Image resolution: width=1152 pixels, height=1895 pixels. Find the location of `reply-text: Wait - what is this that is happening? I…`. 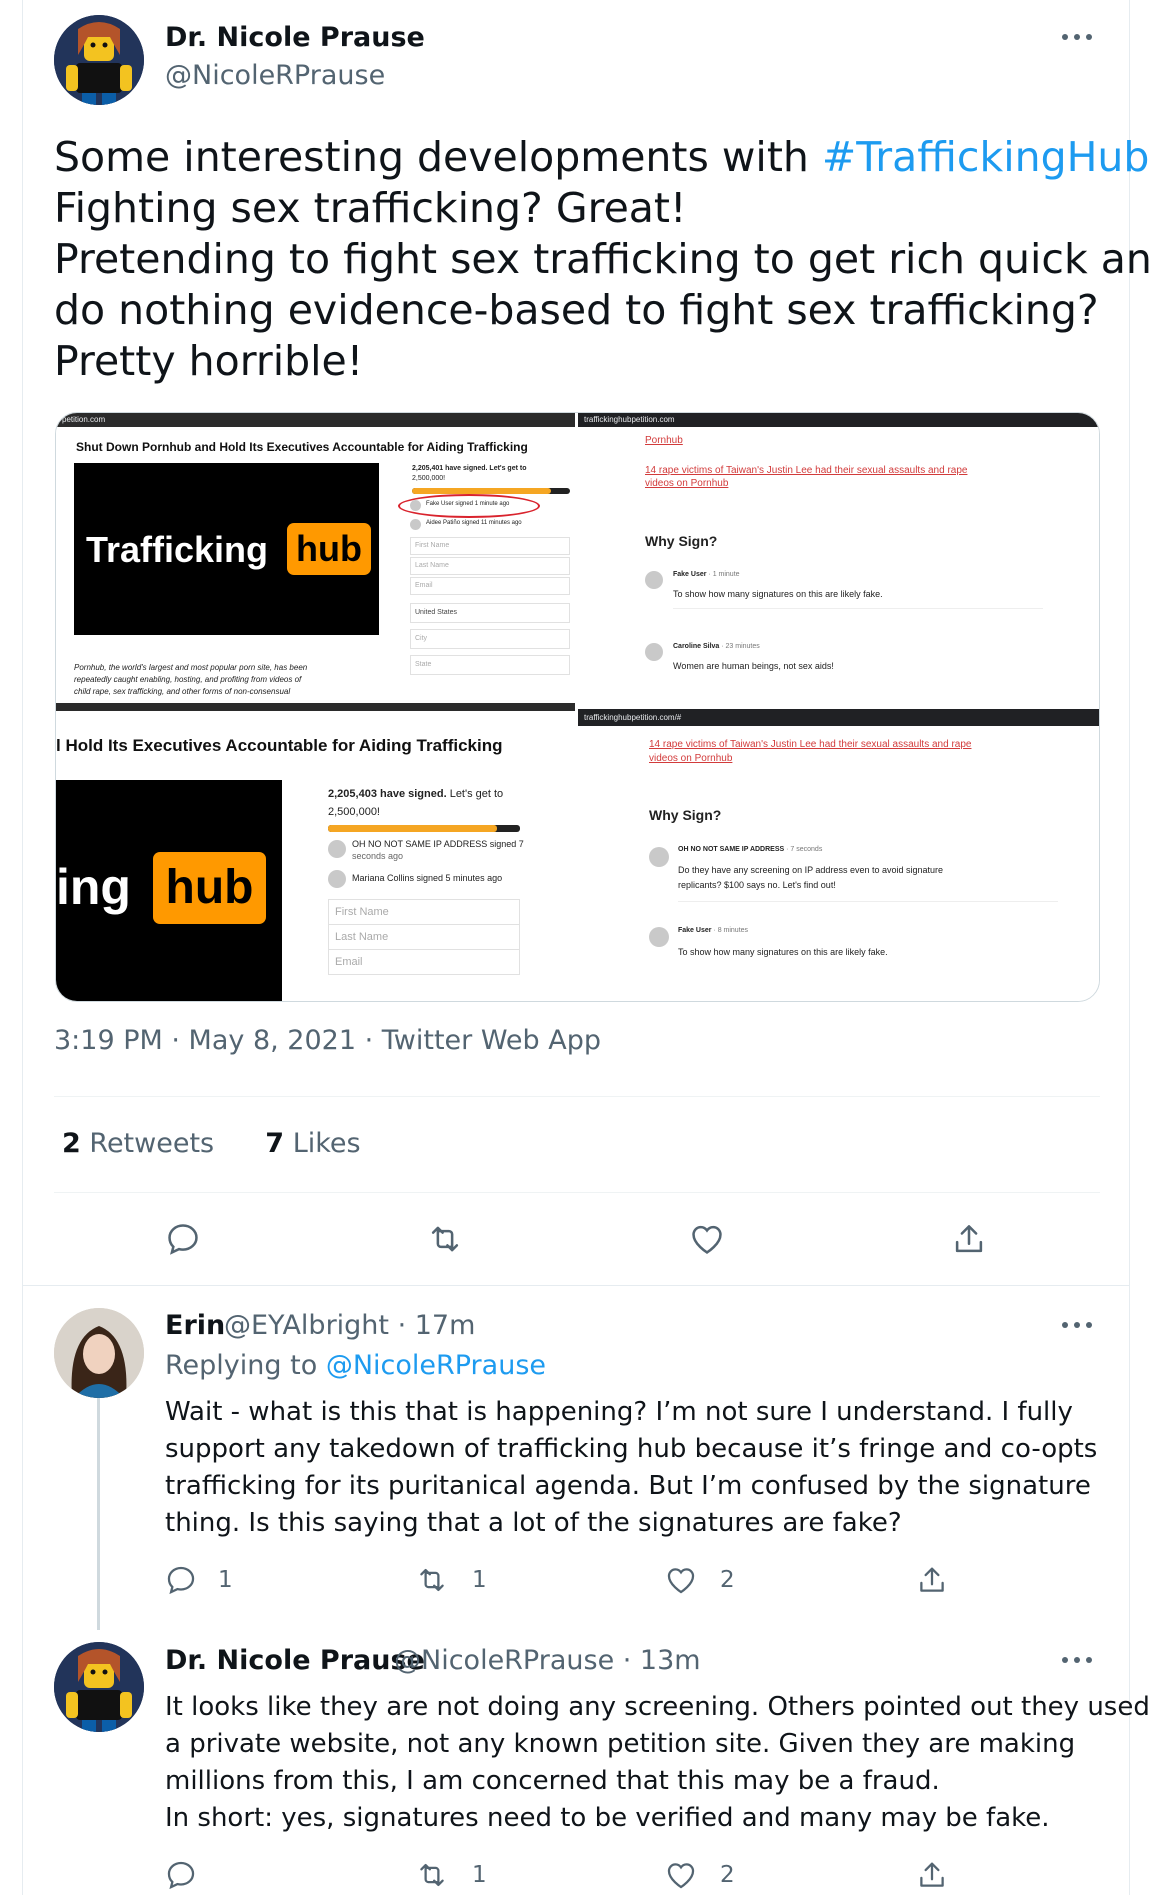

reply-text: Wait - what is this that is happening? I… is located at coordinates (631, 1467).